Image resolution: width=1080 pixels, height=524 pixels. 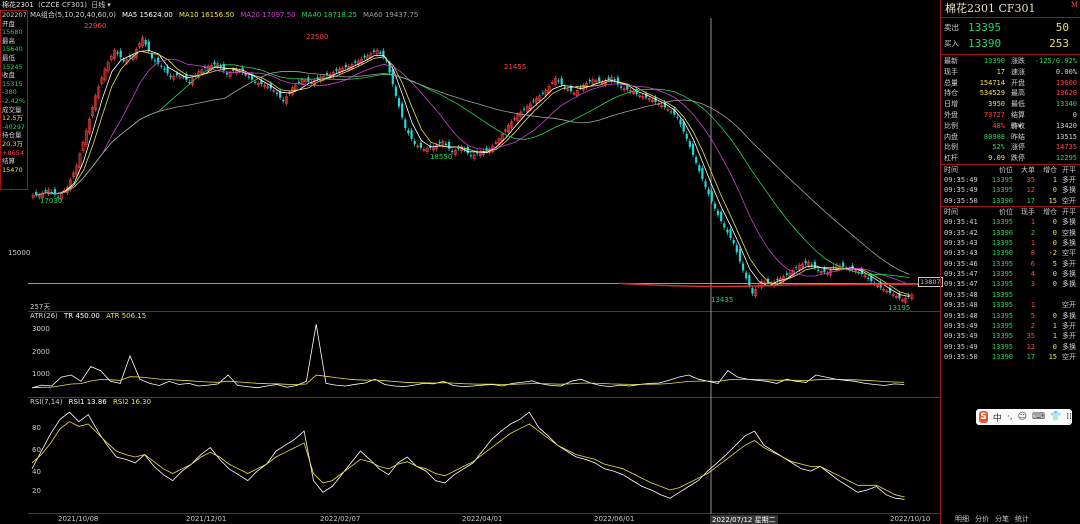 What do you see at coordinates (961, 200) in the screenshot?
I see `tick-time: 09:35:50` at bounding box center [961, 200].